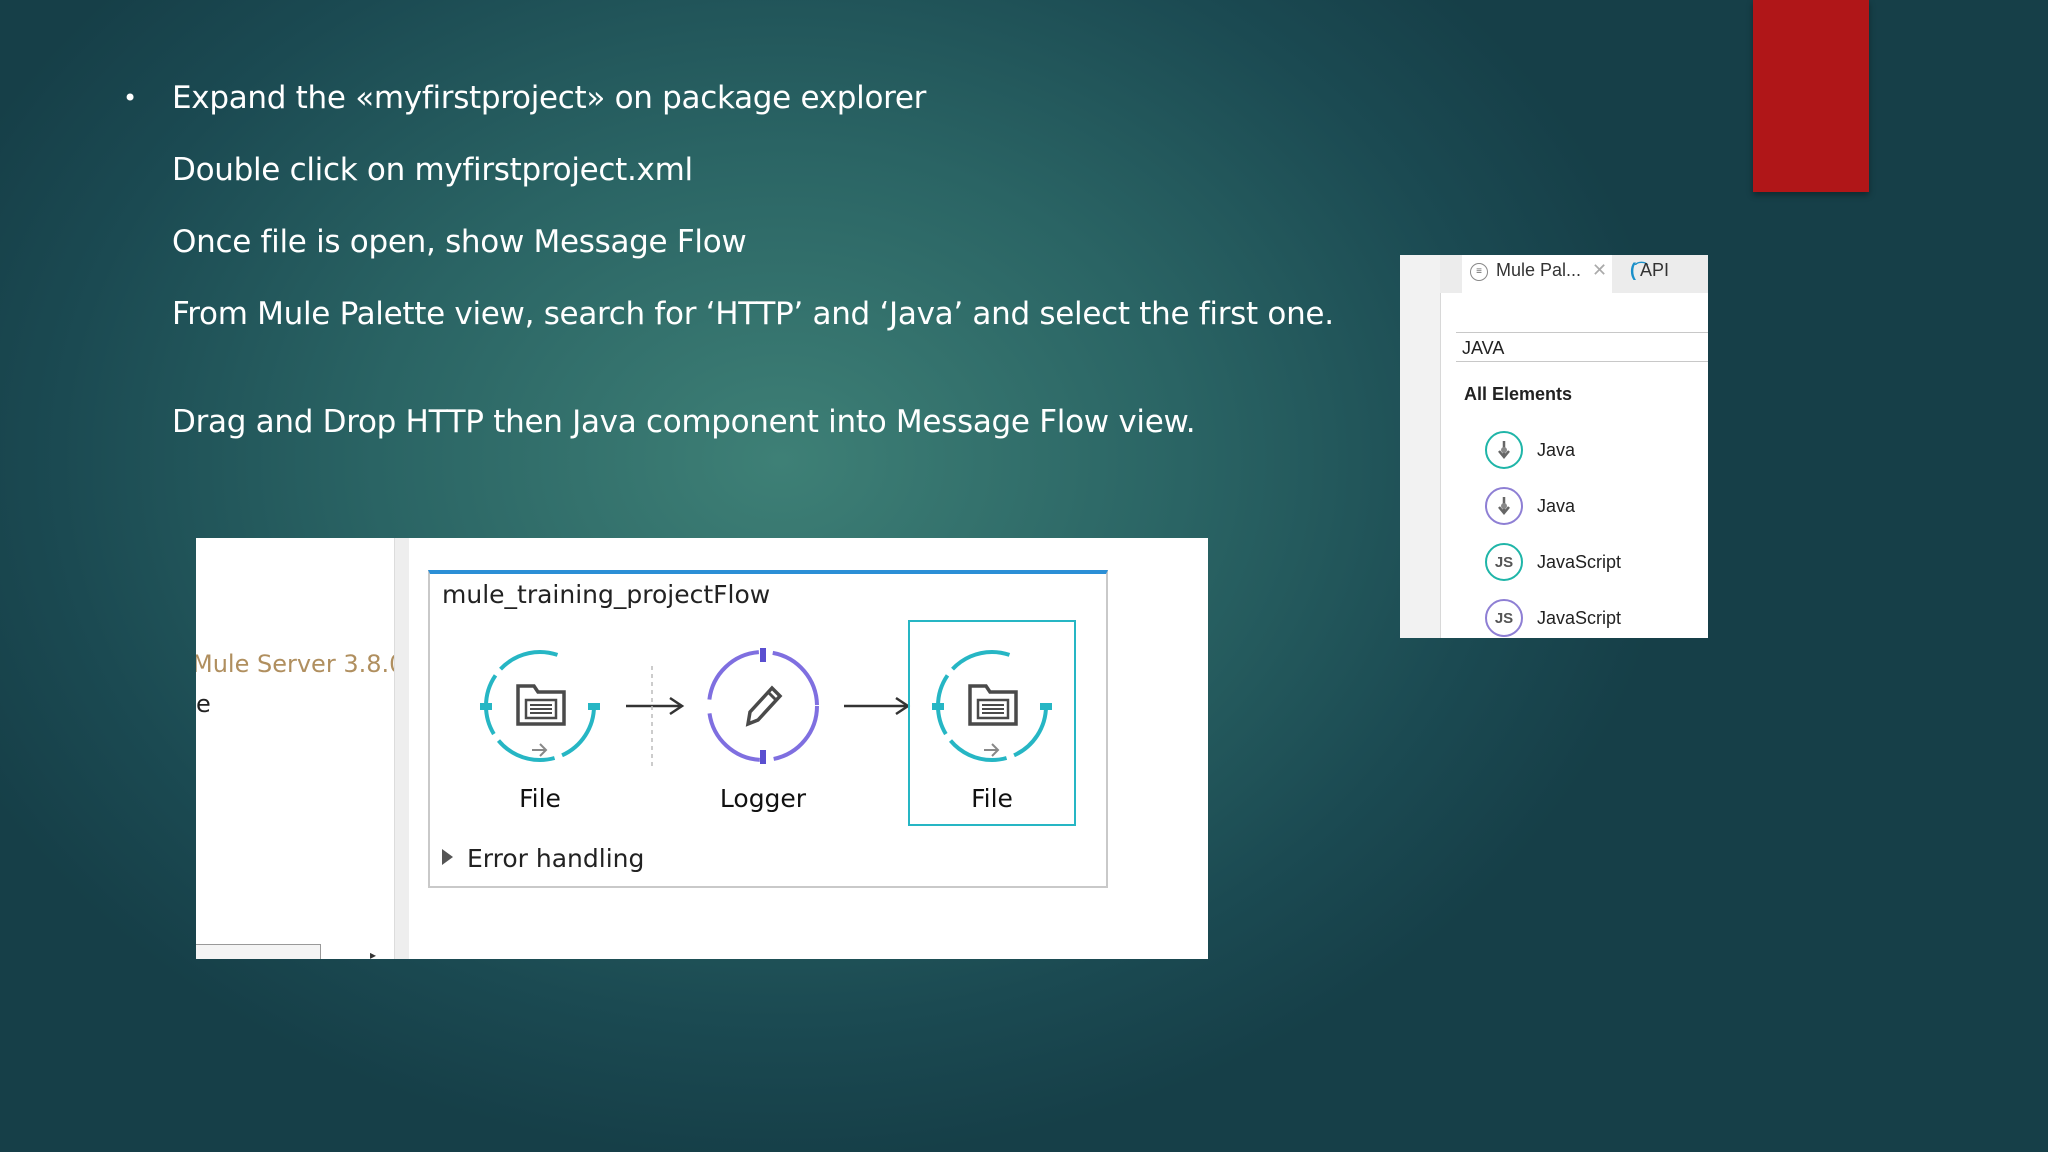 The height and width of the screenshot is (1152, 2048). I want to click on palette-tab-bar: ≡ Mule Pal... ✕ (͡ API, so click(1574, 274).